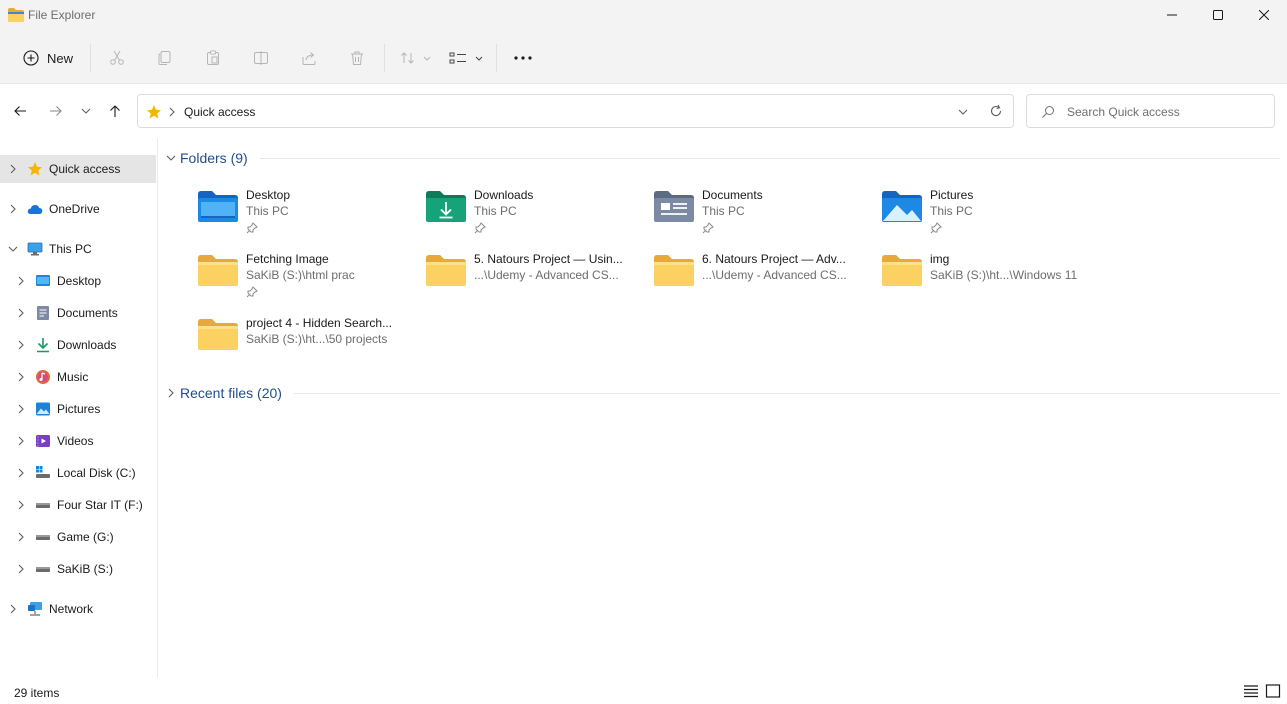 This screenshot has height=704, width=1287. I want to click on search-input: Search Quick access, so click(1150, 111).